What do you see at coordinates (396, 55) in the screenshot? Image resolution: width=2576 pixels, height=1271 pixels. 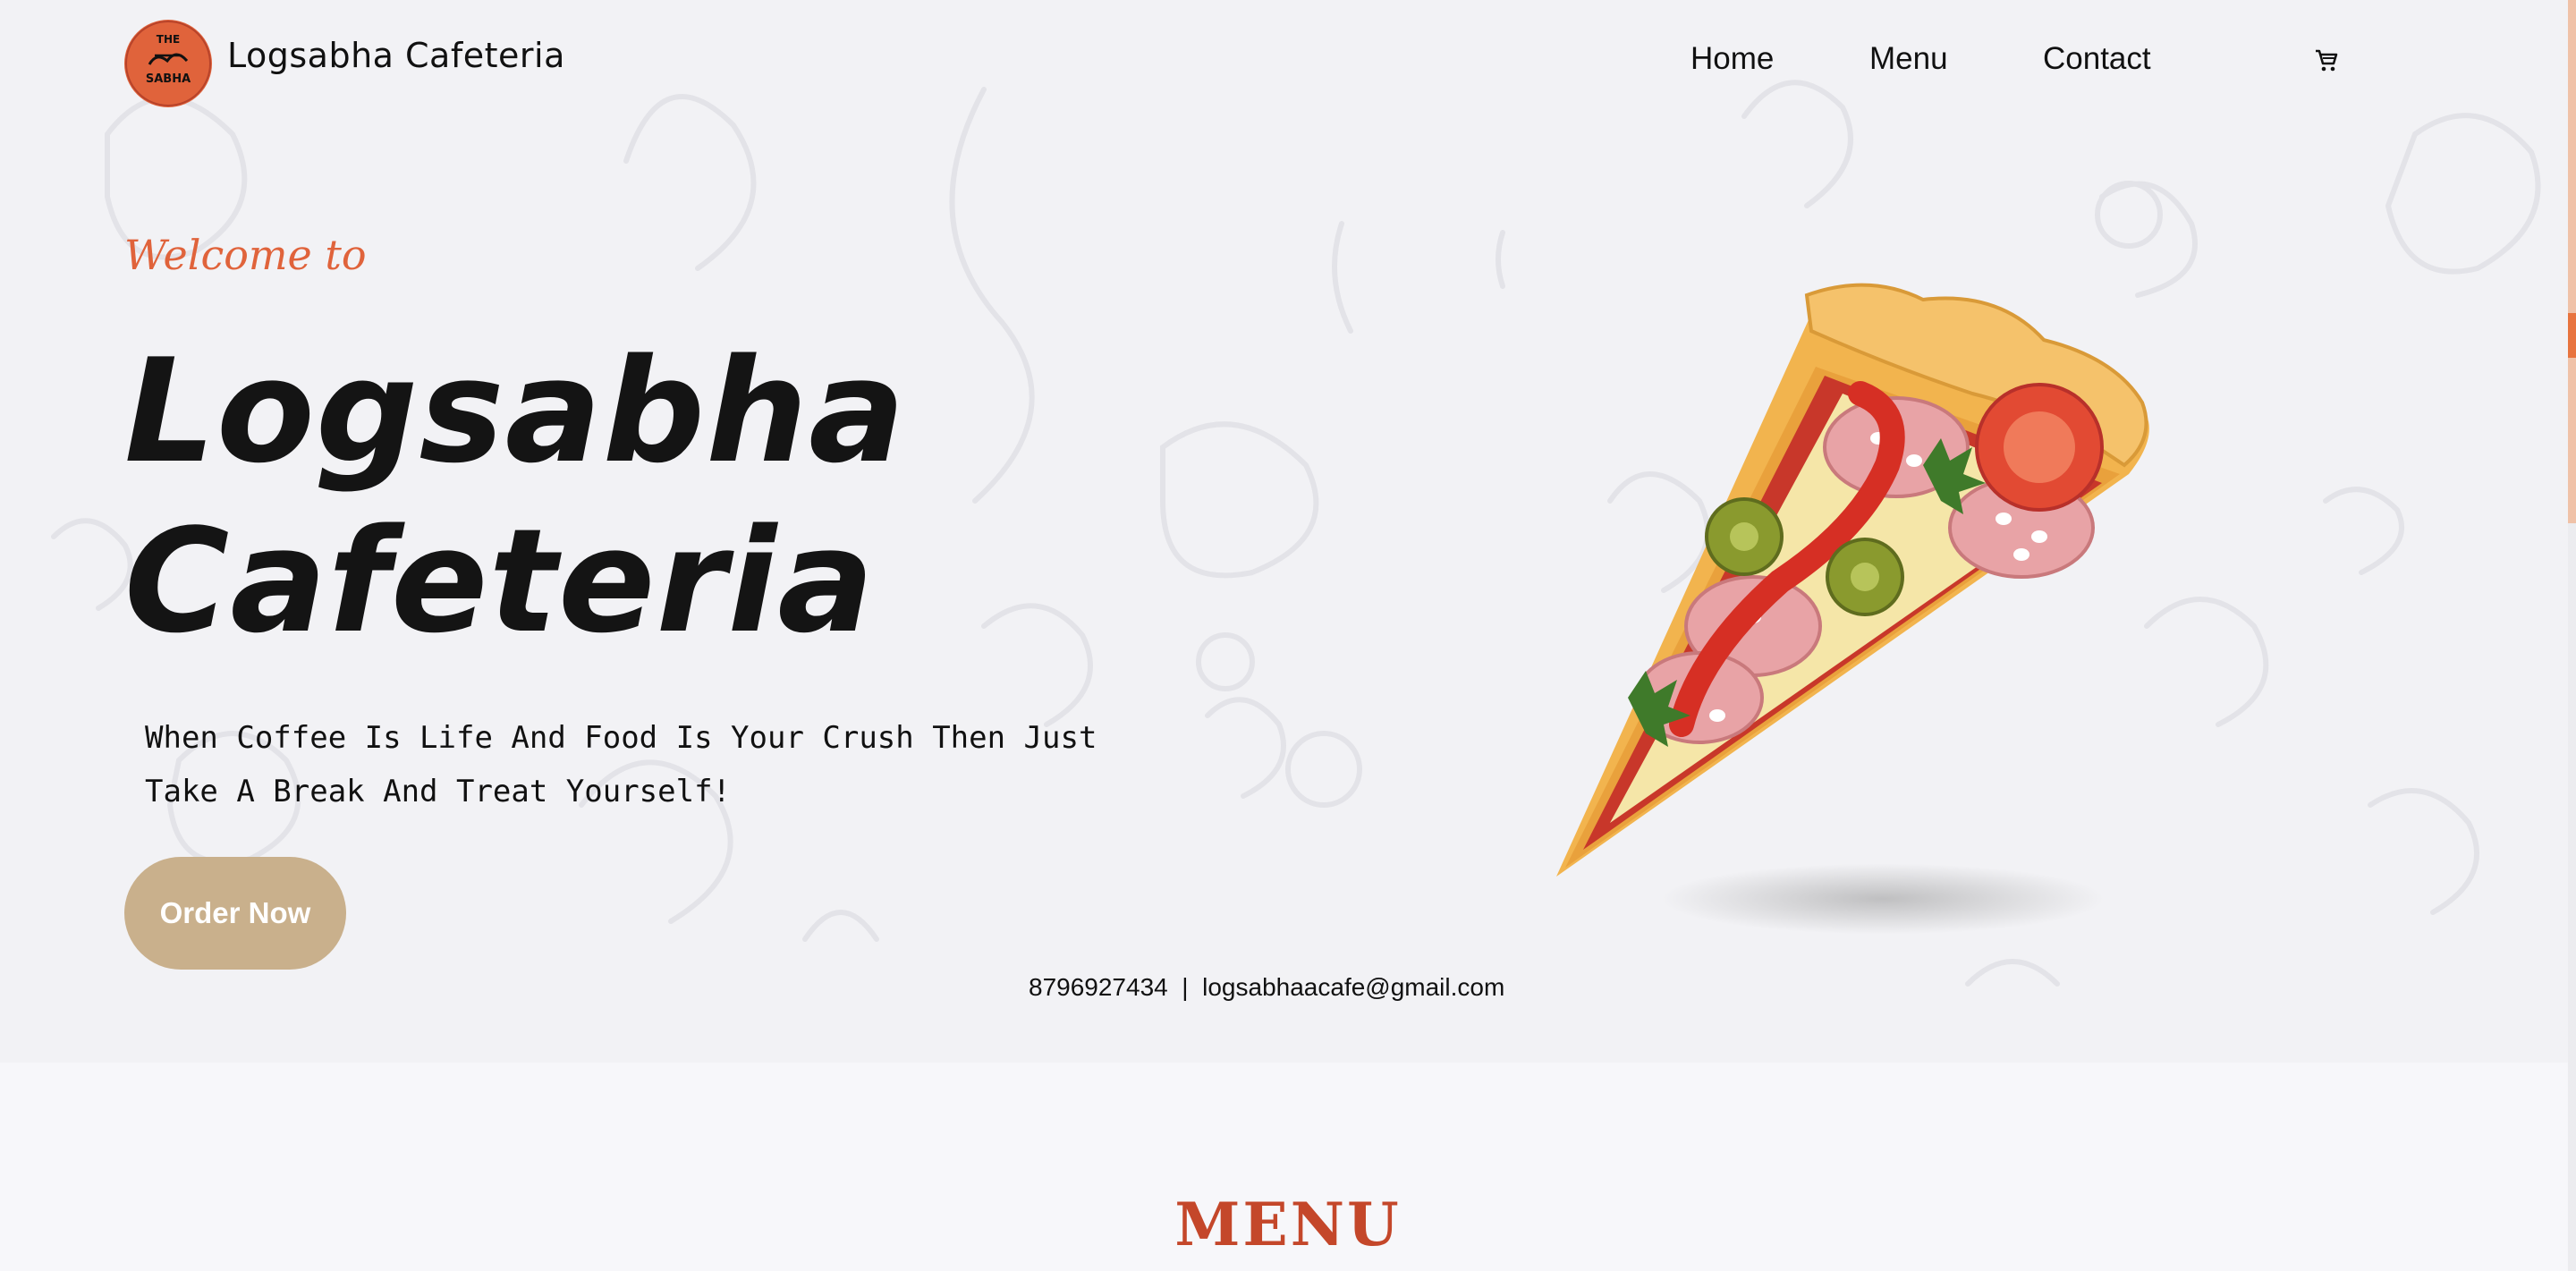 I see `brand-name: Logsabha Cafeteria` at bounding box center [396, 55].